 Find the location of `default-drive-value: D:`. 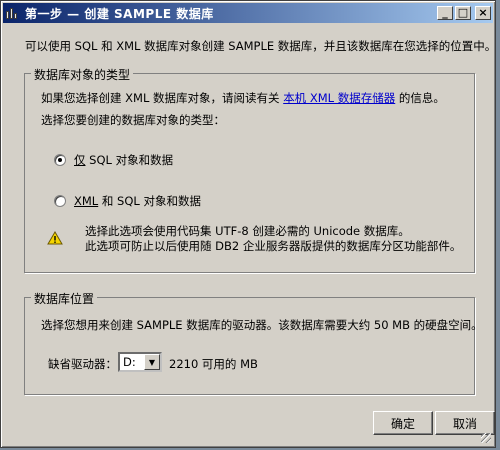

default-drive-value: D: is located at coordinates (129, 362).